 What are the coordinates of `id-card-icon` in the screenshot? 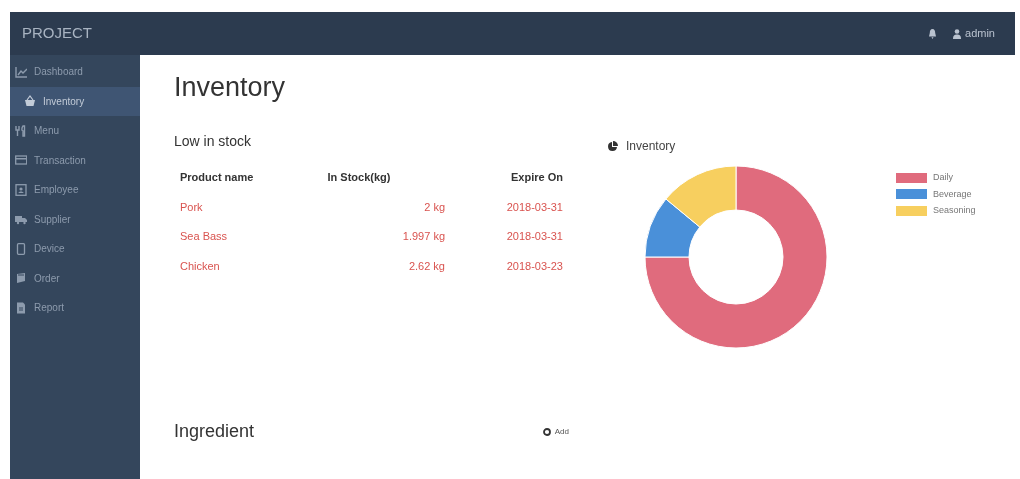 It's located at (21, 189).